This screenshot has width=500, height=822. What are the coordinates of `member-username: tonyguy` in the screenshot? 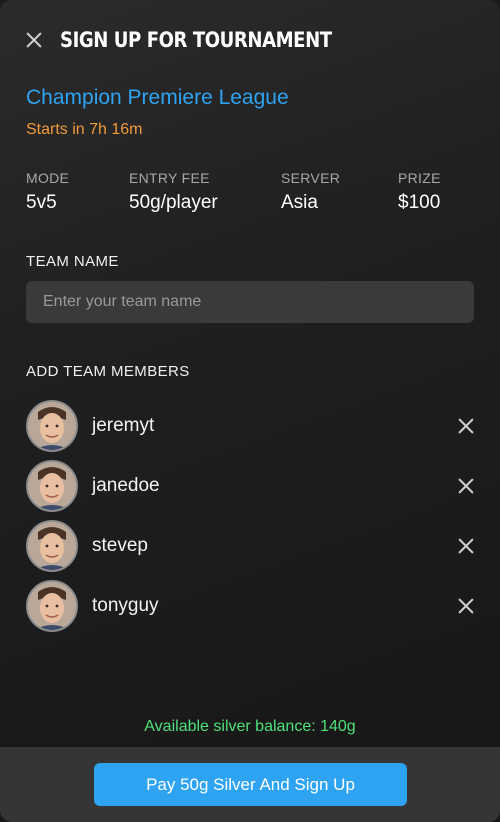 It's located at (125, 605).